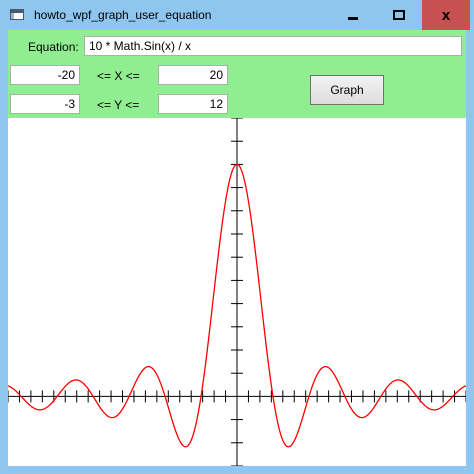 The width and height of the screenshot is (474, 474). What do you see at coordinates (45, 75) in the screenshot?
I see `xmin-input` at bounding box center [45, 75].